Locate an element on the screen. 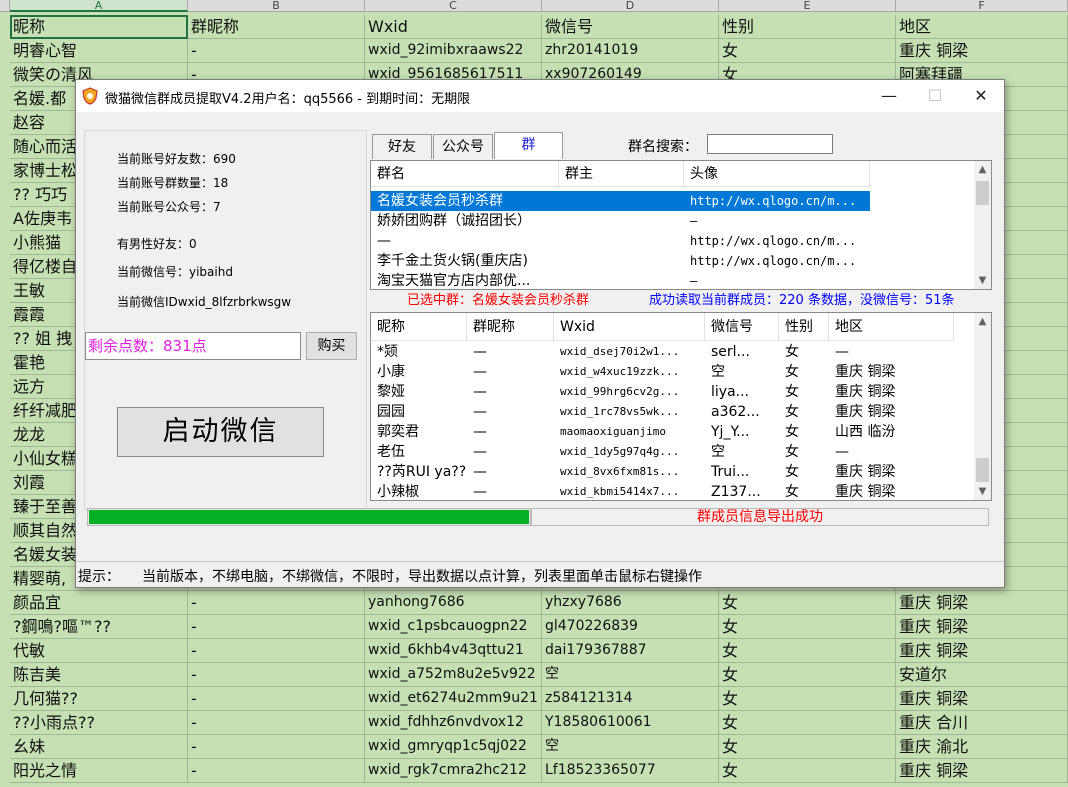  remaining-points-field: 剩余点数：831点 is located at coordinates (193, 346).